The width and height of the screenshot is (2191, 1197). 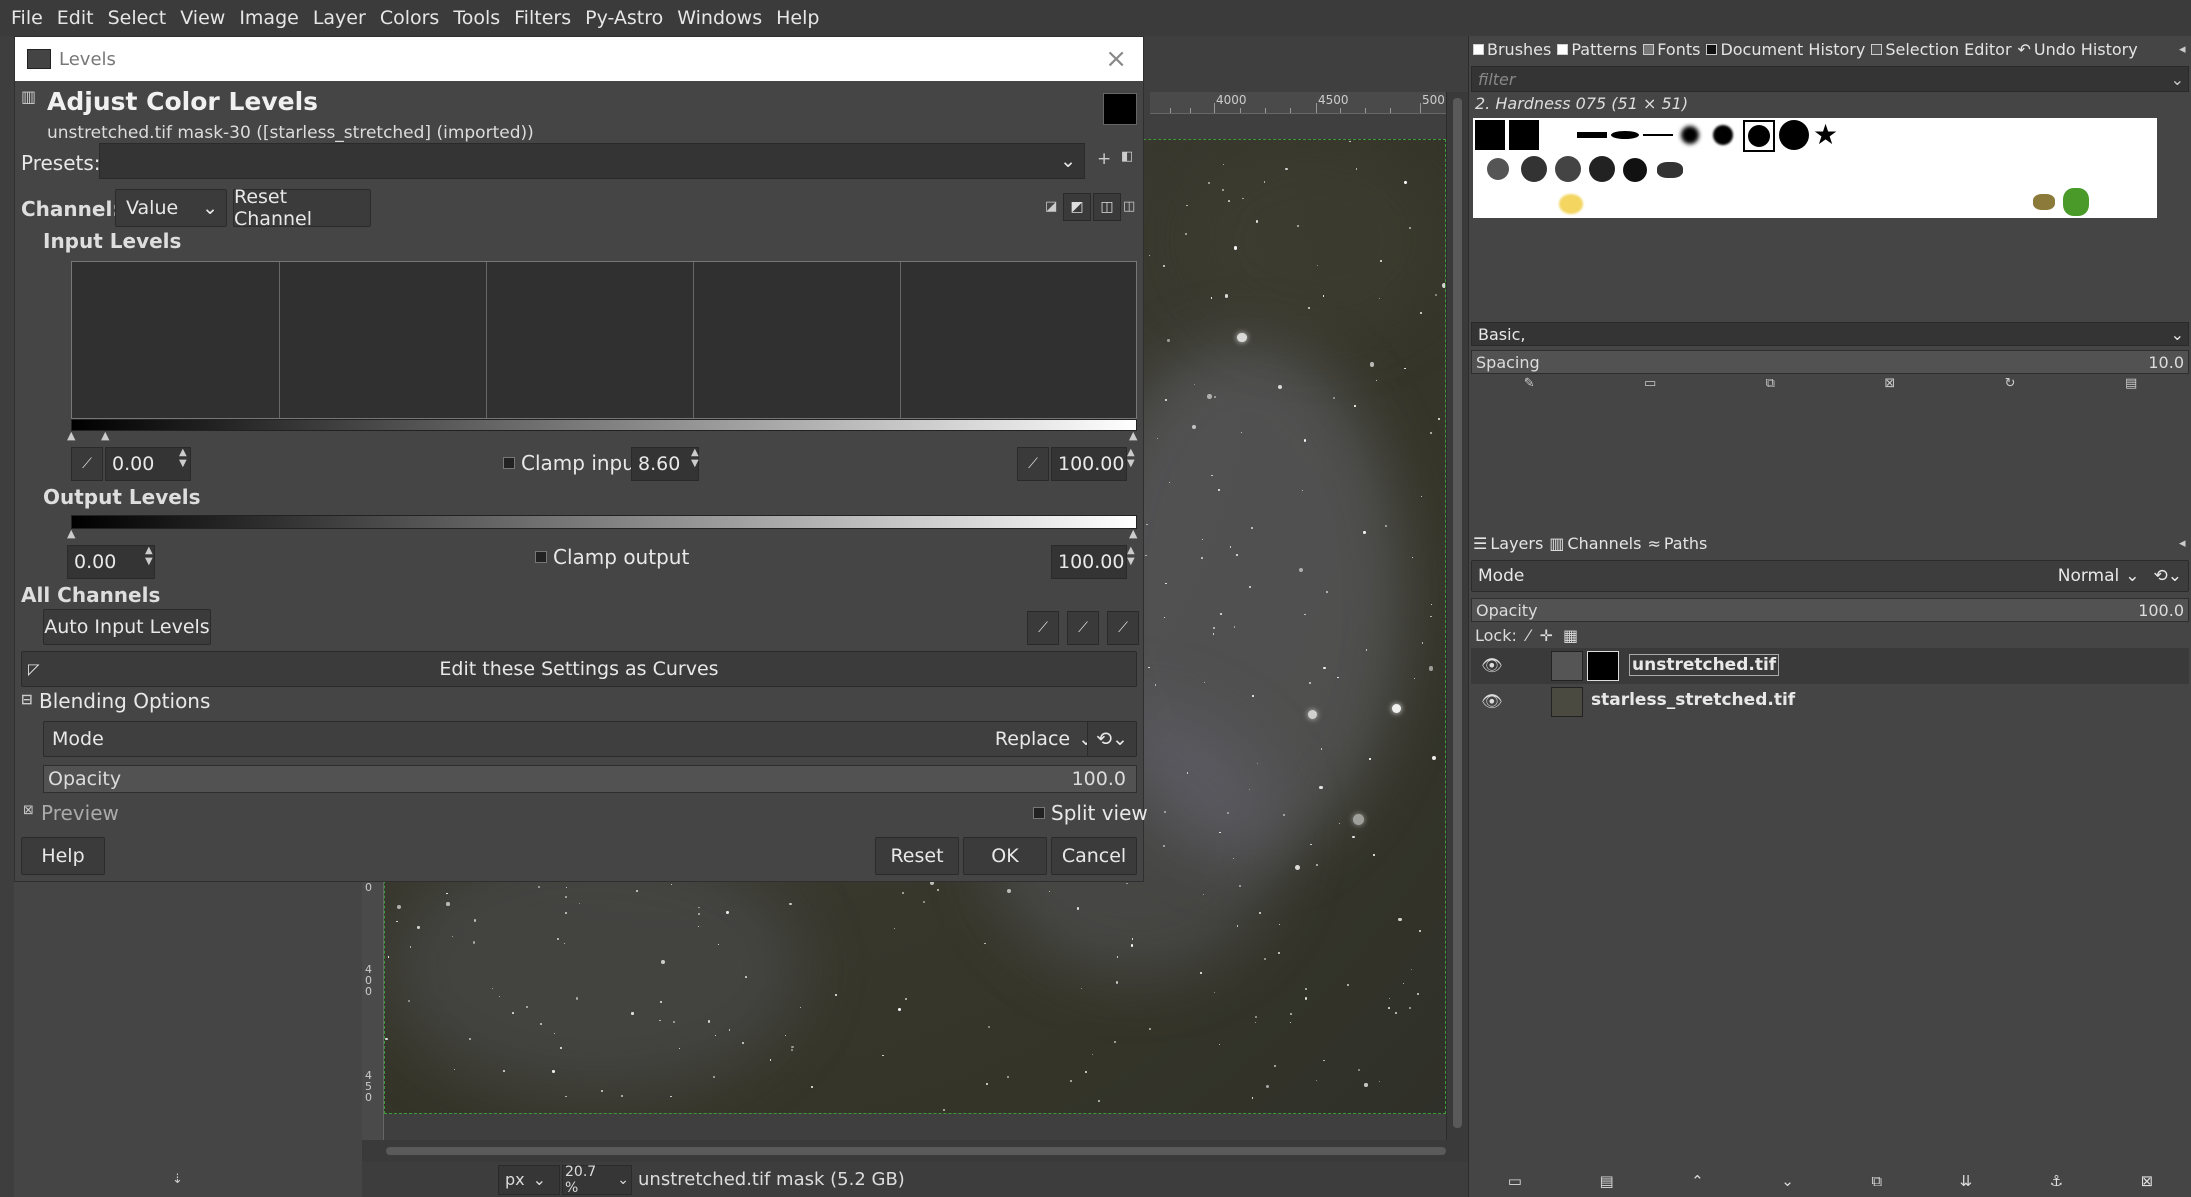 What do you see at coordinates (2168, 576) in the screenshot?
I see `composite-icon: ⟲⌄` at bounding box center [2168, 576].